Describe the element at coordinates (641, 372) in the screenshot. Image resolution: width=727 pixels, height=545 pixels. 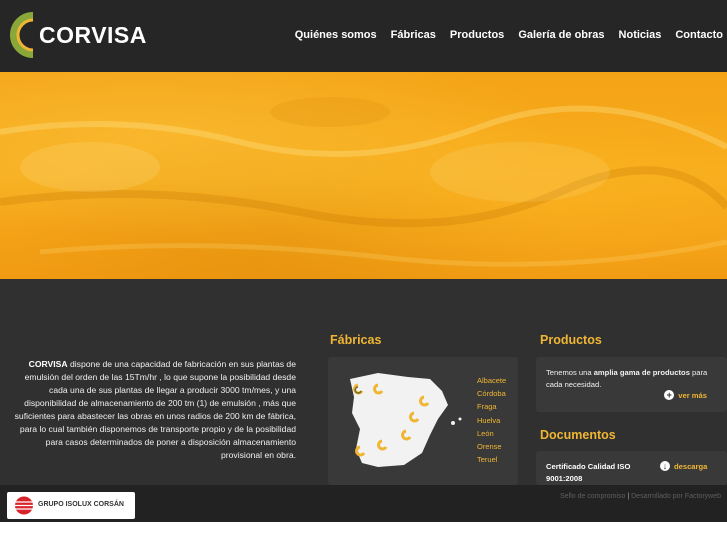
I see `productos-text-bold: amplia gama de productos` at that location.